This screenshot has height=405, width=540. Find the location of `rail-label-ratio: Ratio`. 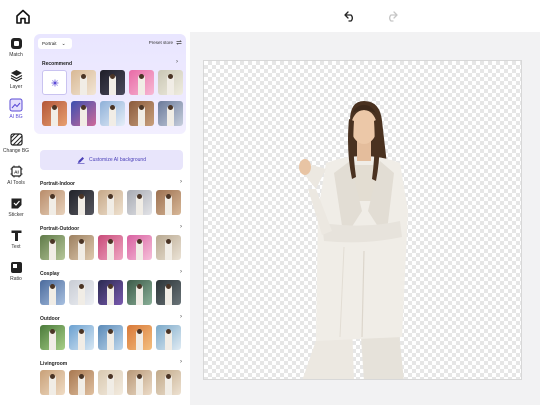

rail-label-ratio: Ratio is located at coordinates (16, 279).